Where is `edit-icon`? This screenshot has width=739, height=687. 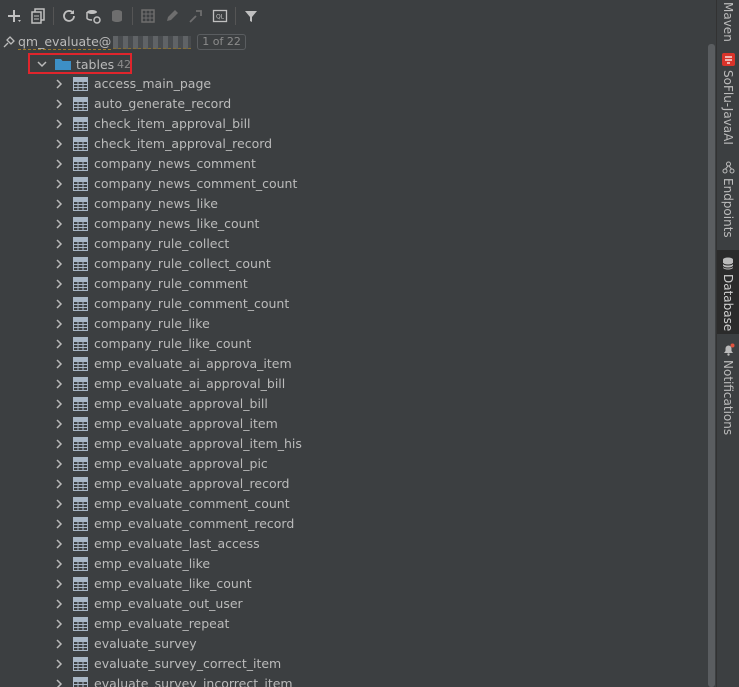
edit-icon is located at coordinates (172, 16).